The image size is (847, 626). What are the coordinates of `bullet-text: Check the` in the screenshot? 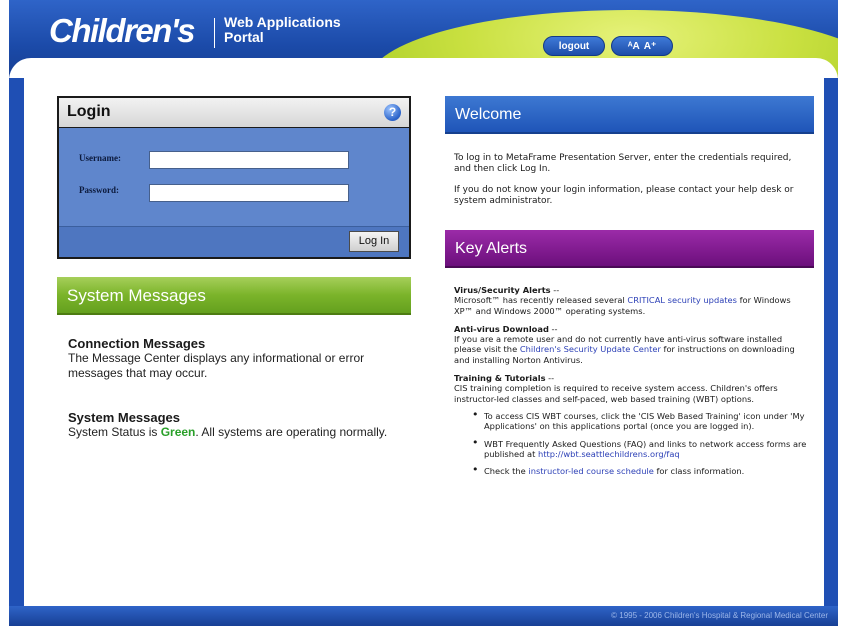 It's located at (506, 471).